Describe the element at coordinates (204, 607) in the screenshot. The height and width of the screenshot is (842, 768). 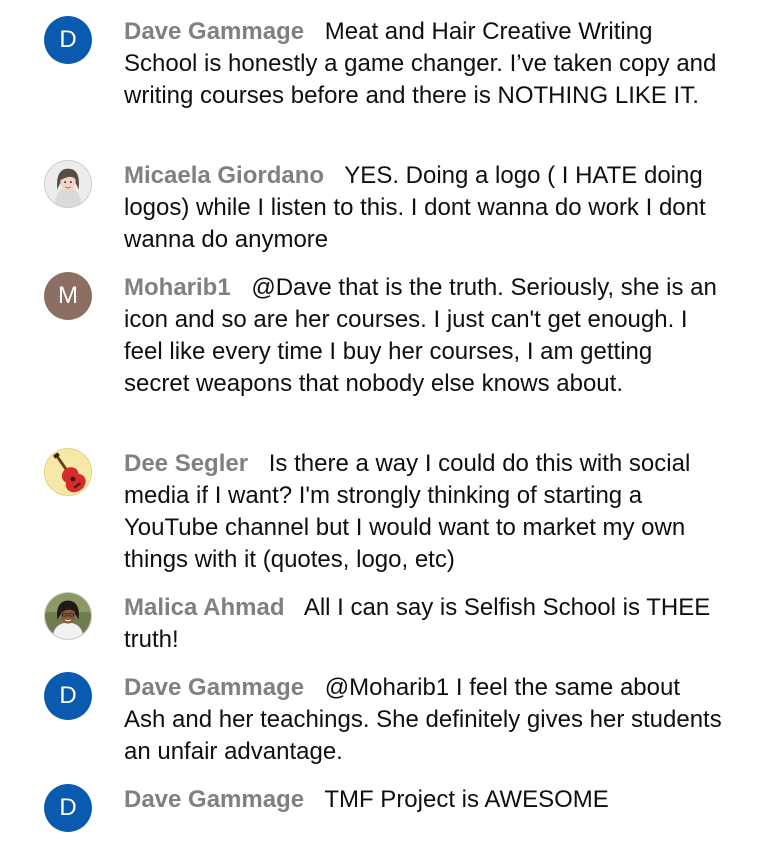
I see `author-name: Malica Ahmad` at that location.